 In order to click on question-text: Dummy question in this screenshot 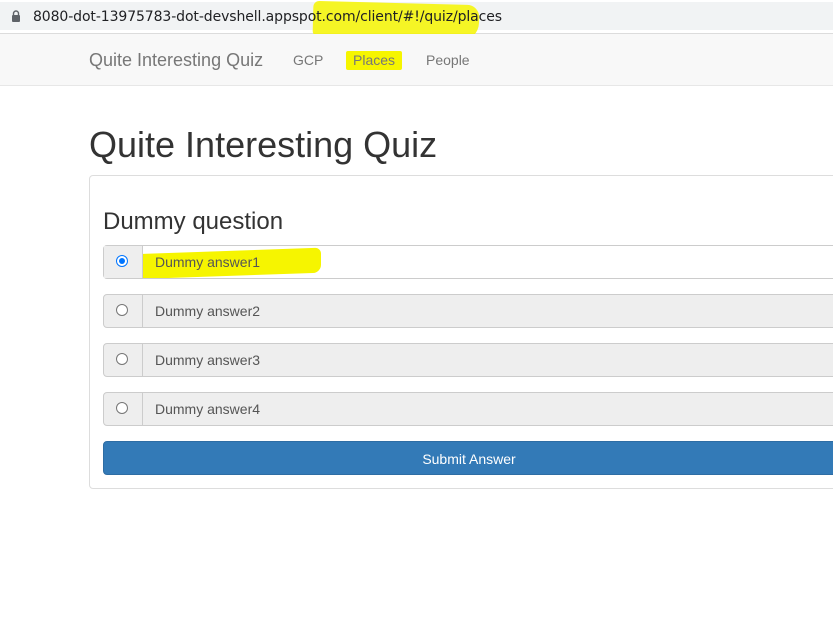, I will do `click(193, 221)`.